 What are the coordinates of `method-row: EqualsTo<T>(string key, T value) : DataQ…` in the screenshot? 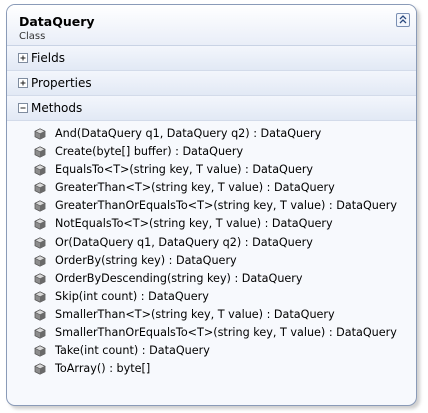 It's located at (211, 170).